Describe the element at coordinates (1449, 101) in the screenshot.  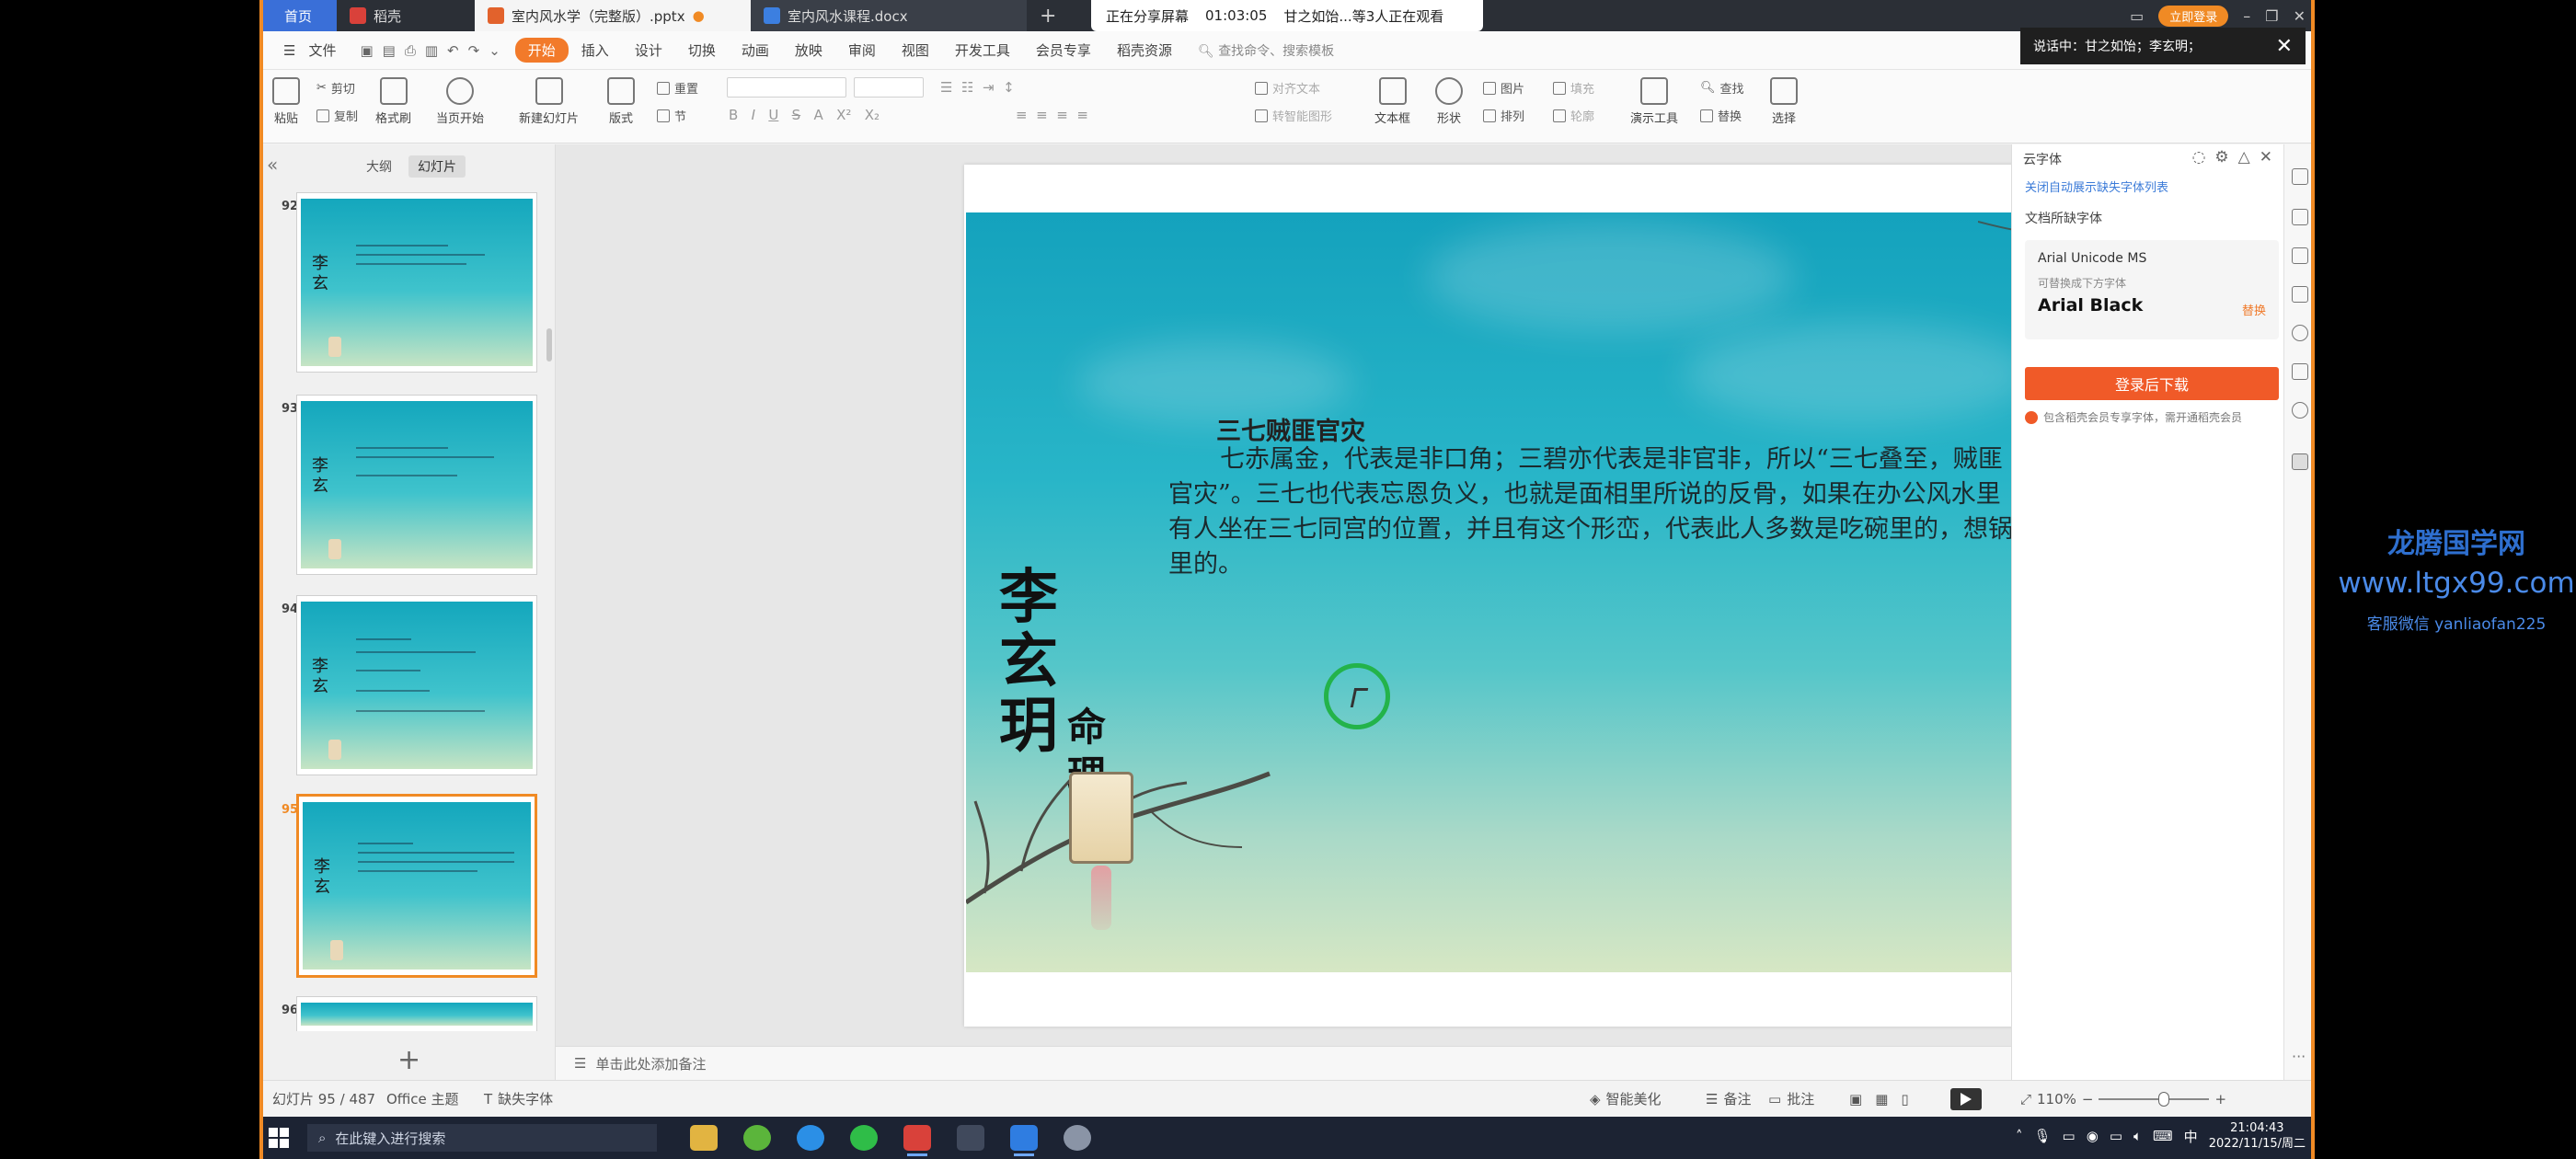
I see `shape-button: 形状` at that location.